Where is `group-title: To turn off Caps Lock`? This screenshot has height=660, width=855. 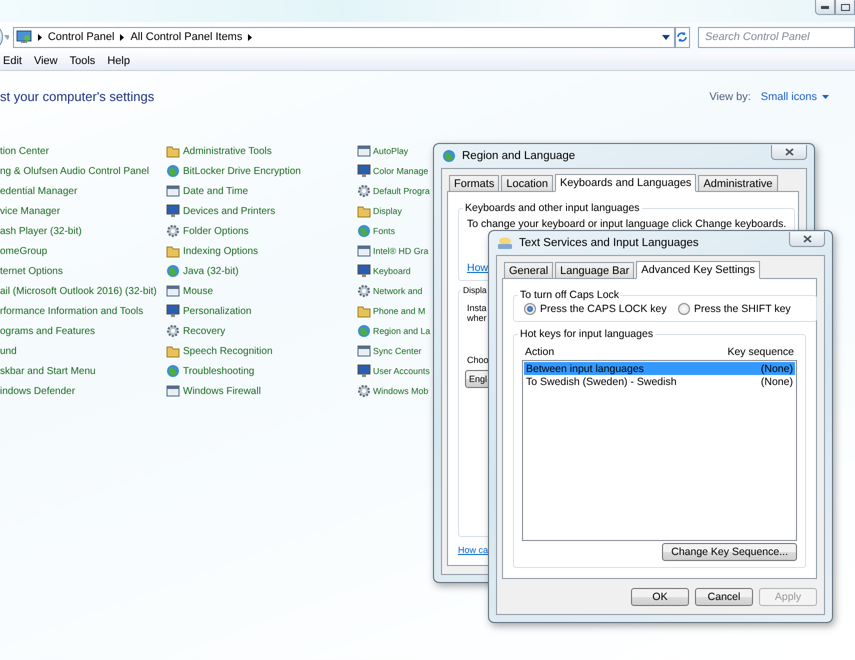
group-title: To turn off Caps Lock is located at coordinates (569, 295).